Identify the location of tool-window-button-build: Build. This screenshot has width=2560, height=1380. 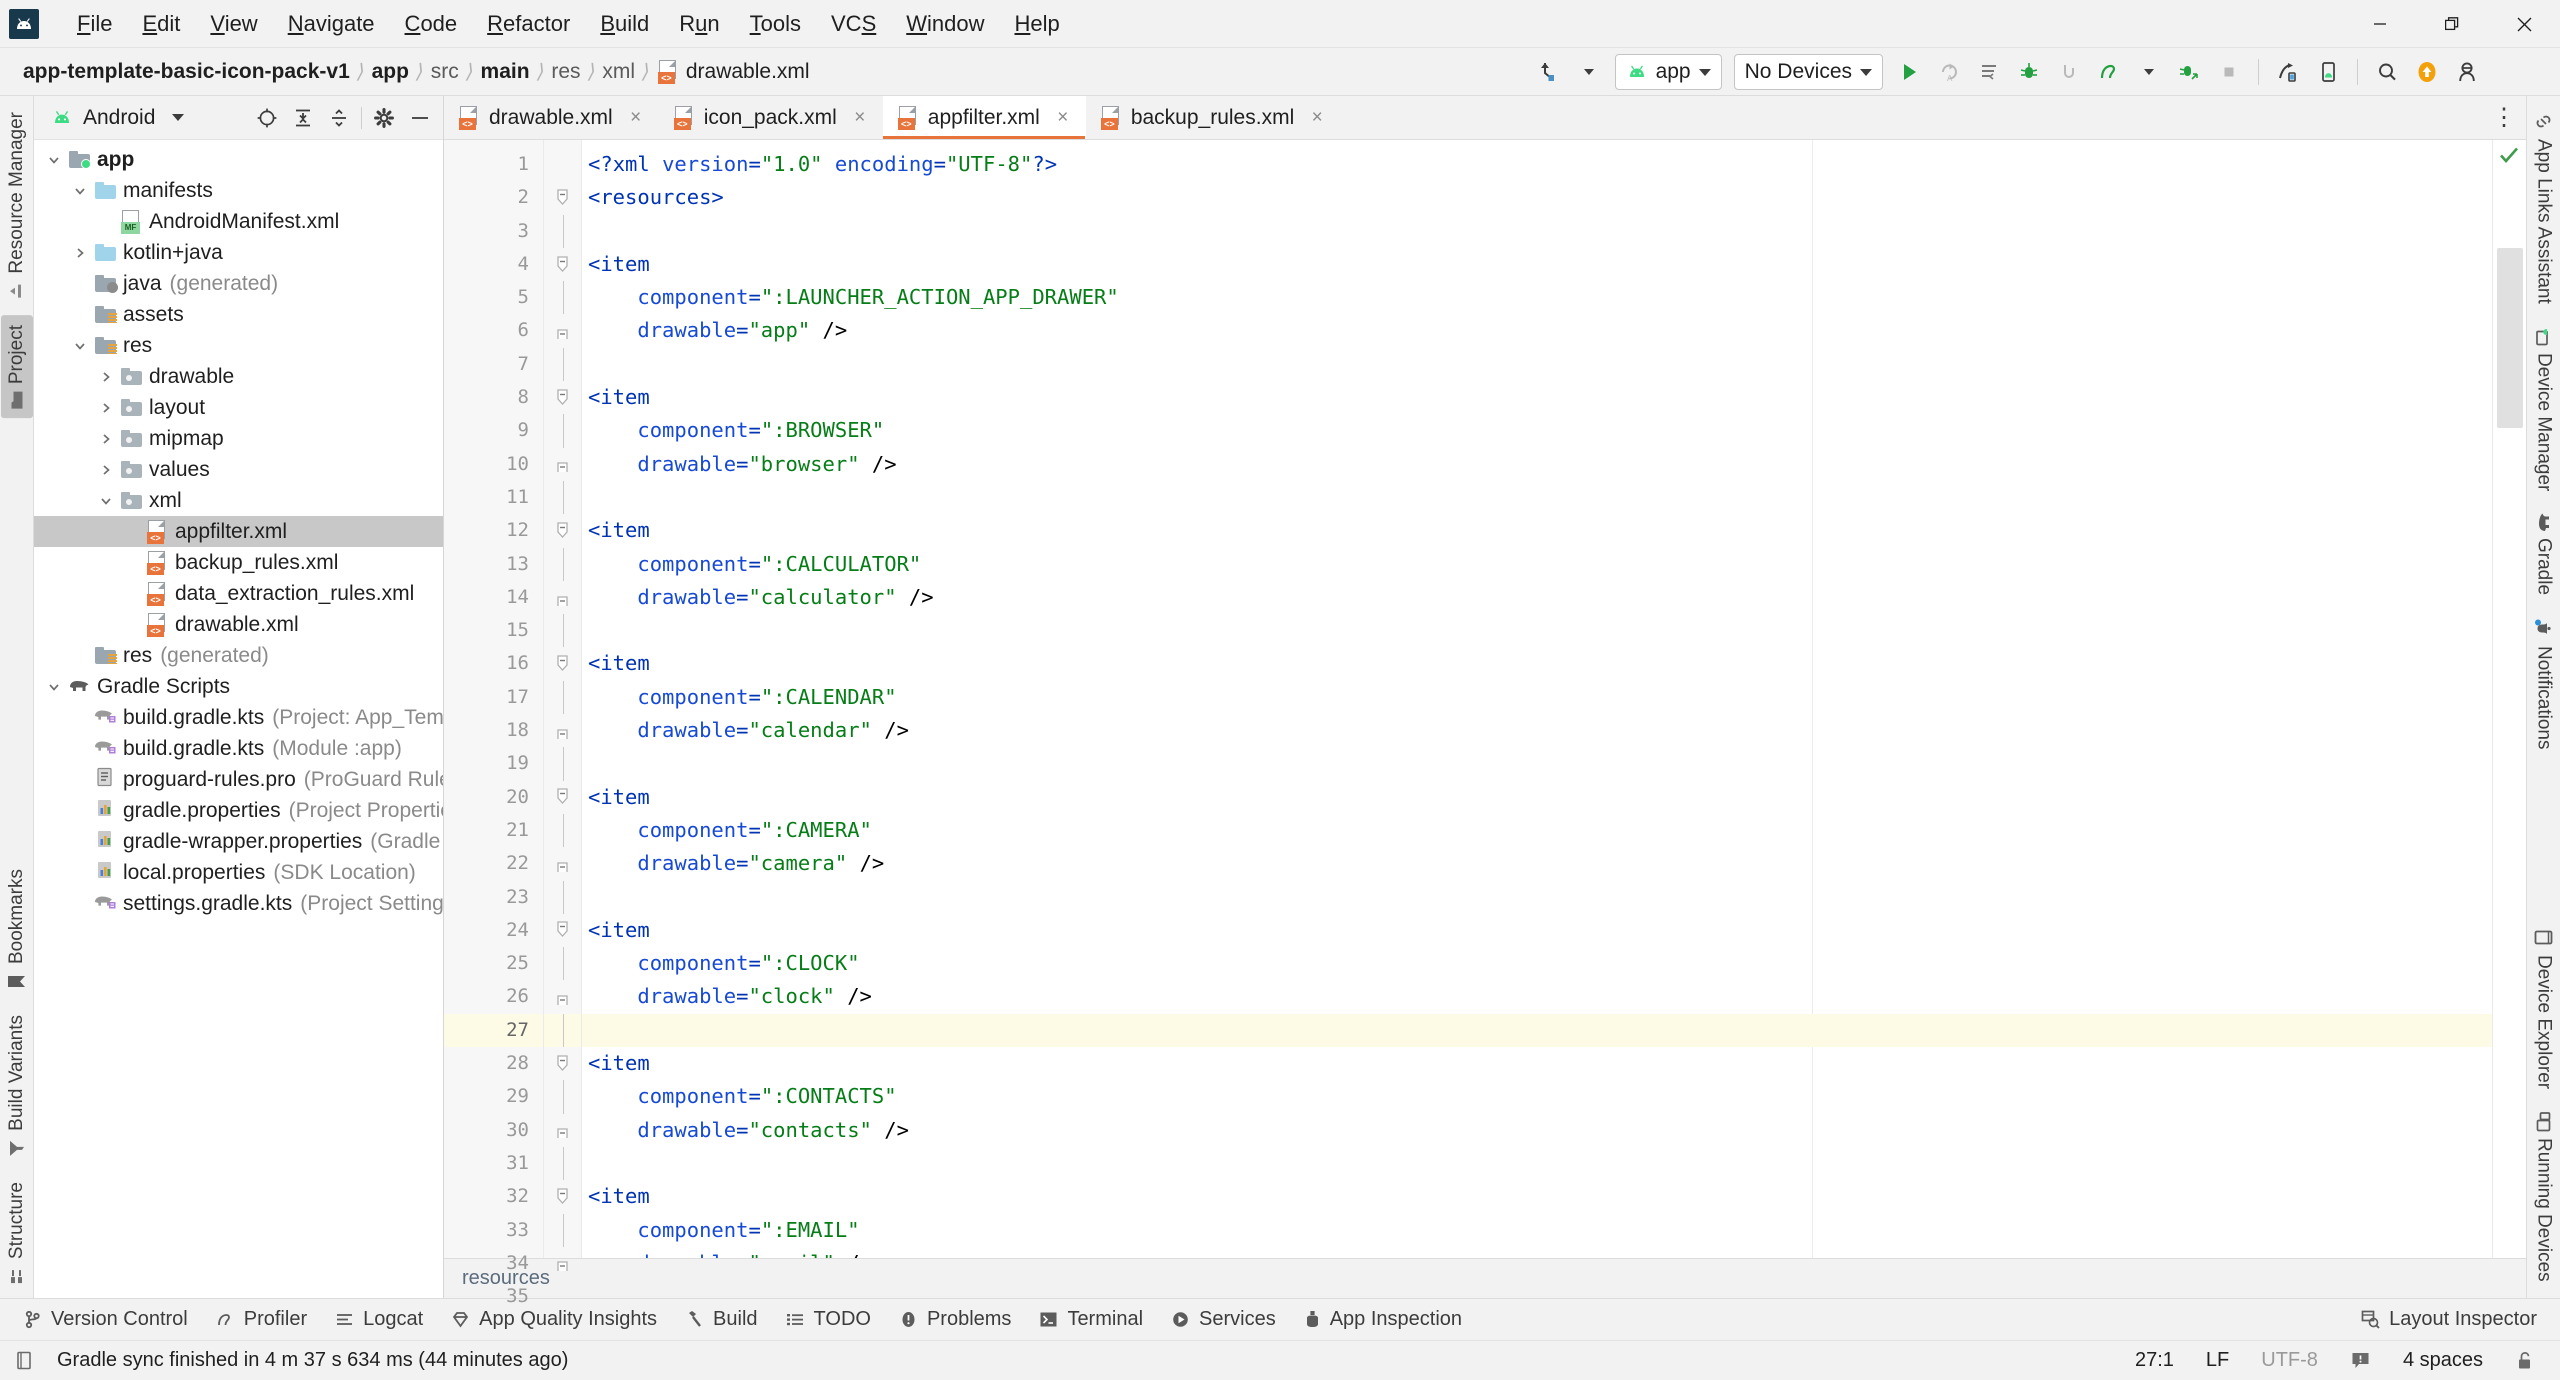
(721, 1319).